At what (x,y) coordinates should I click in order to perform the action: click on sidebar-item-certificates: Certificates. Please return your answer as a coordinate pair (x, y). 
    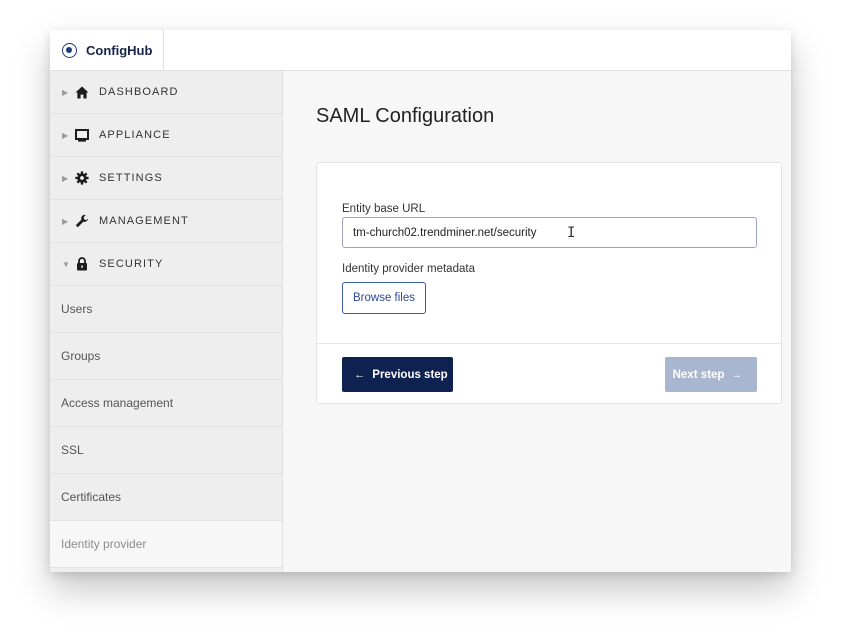
    Looking at the image, I should click on (166, 497).